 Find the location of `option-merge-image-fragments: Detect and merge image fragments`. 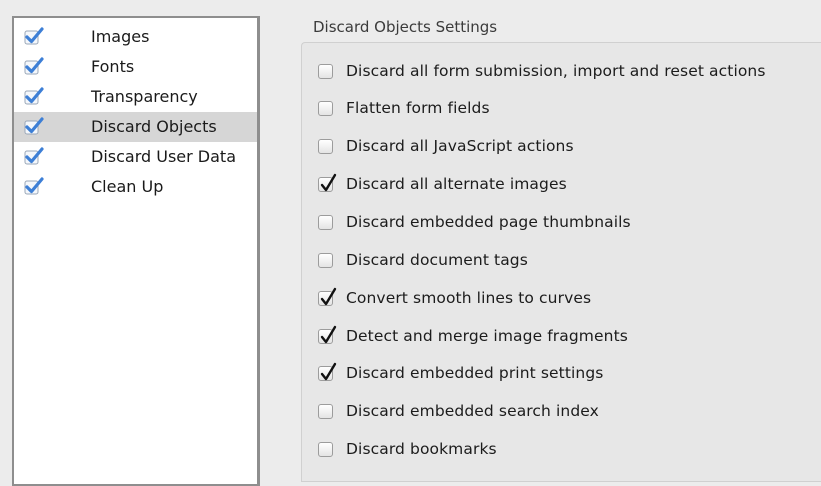

option-merge-image-fragments: Detect and merge image fragments is located at coordinates (473, 336).